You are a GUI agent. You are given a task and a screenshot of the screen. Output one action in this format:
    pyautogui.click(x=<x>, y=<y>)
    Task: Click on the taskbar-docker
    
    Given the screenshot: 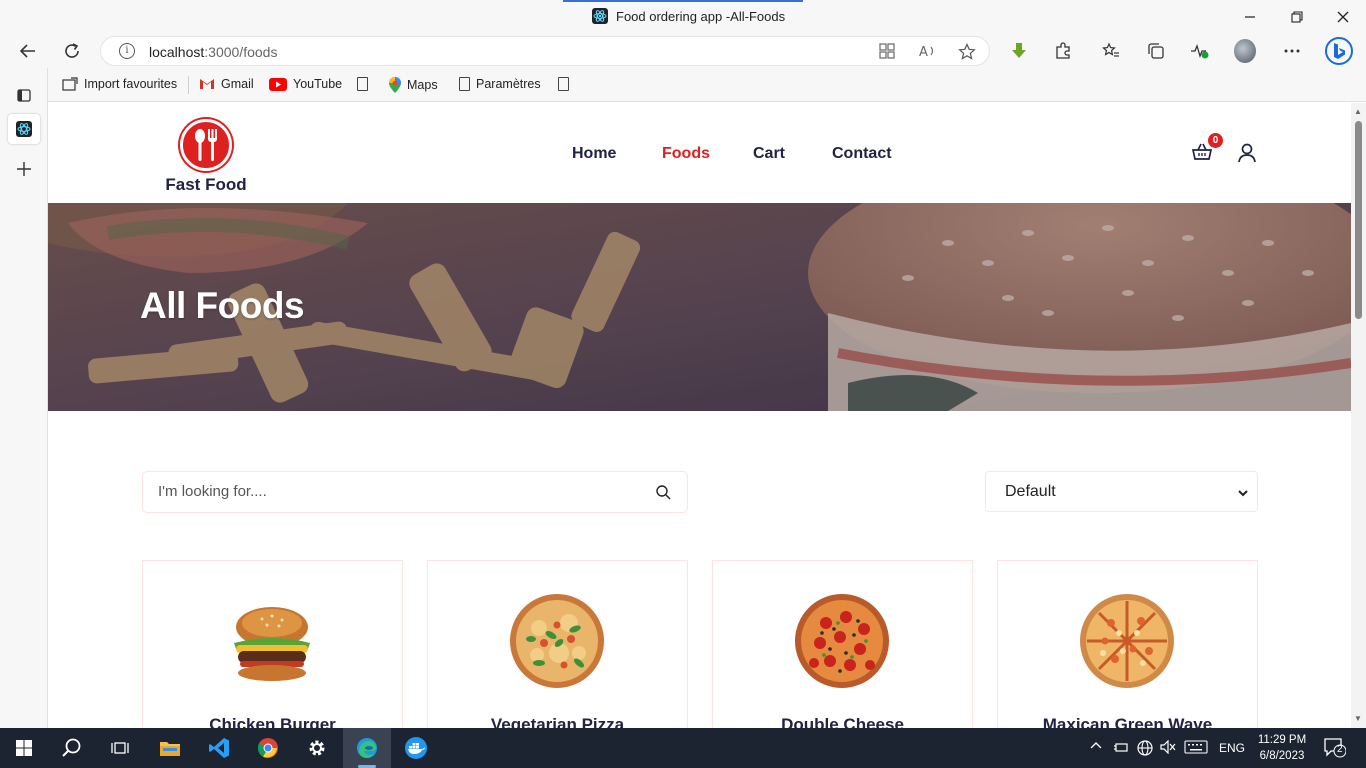 What is the action you would take?
    pyautogui.click(x=416, y=748)
    